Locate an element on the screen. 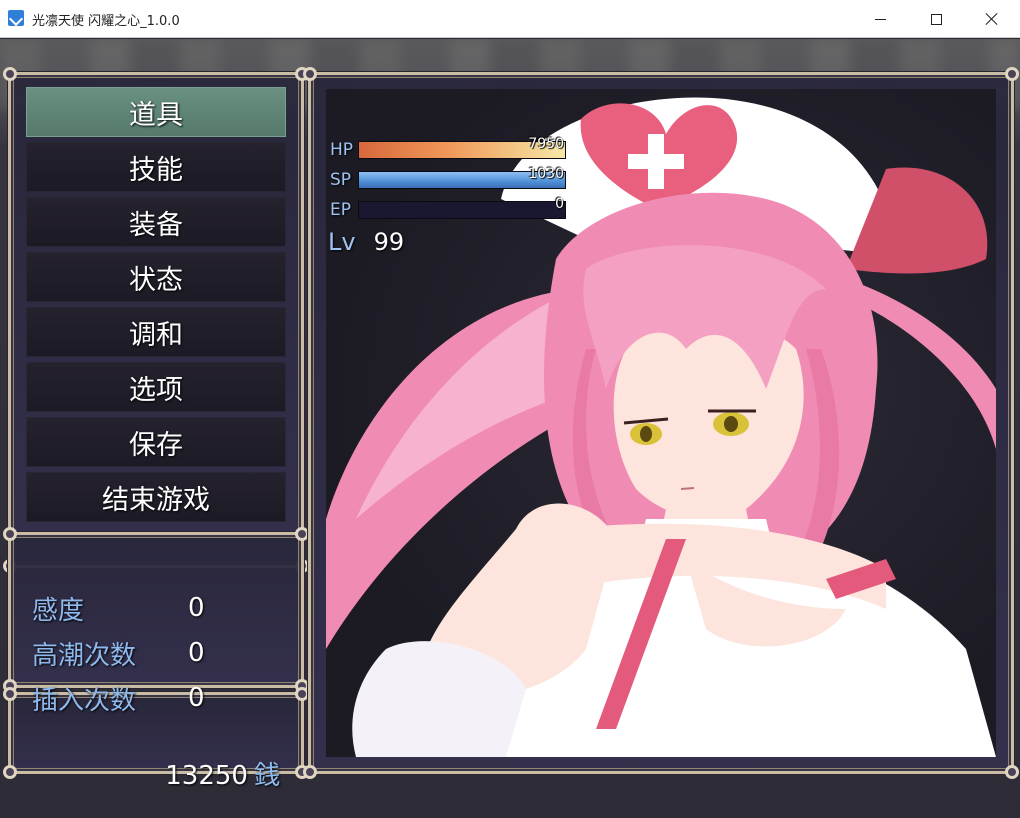 The width and height of the screenshot is (1020, 818). gauge-label: SP is located at coordinates (341, 180).